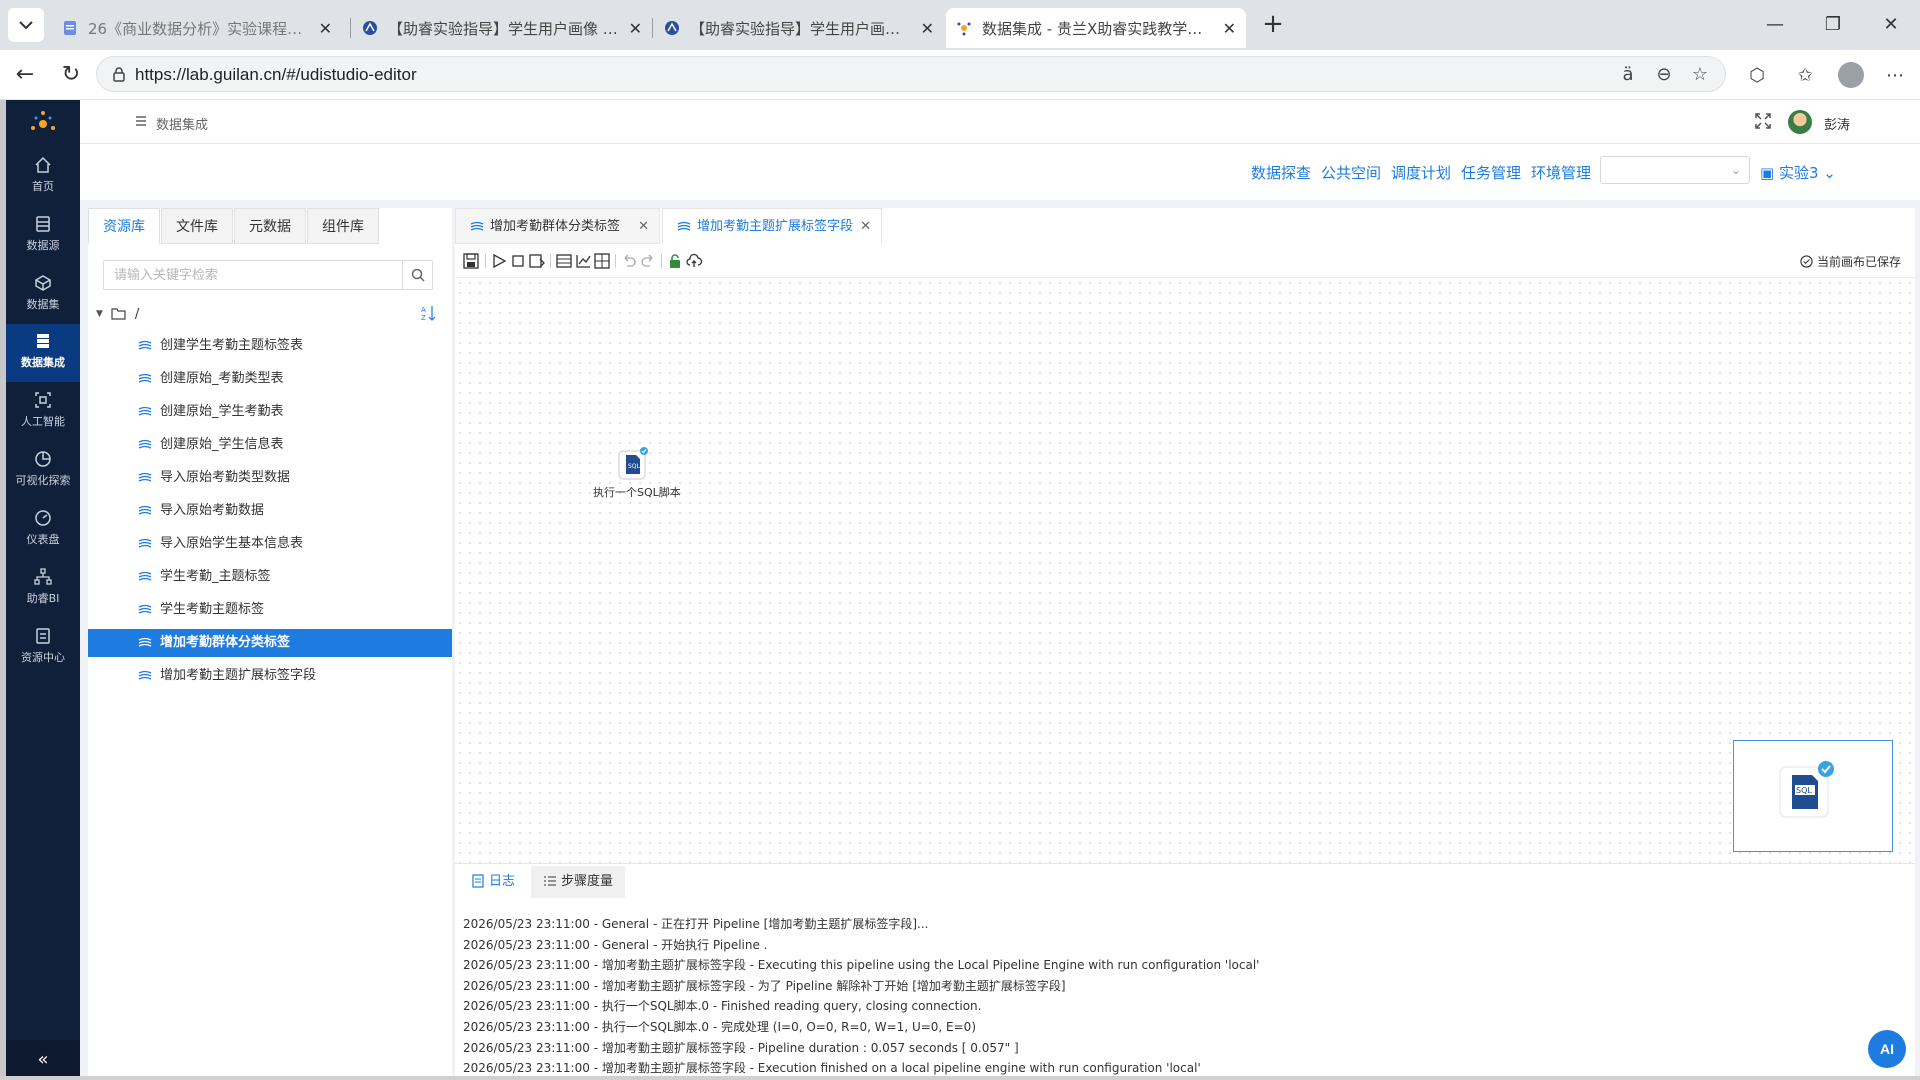  Describe the element at coordinates (583, 261) in the screenshot. I see `chart-icon` at that location.